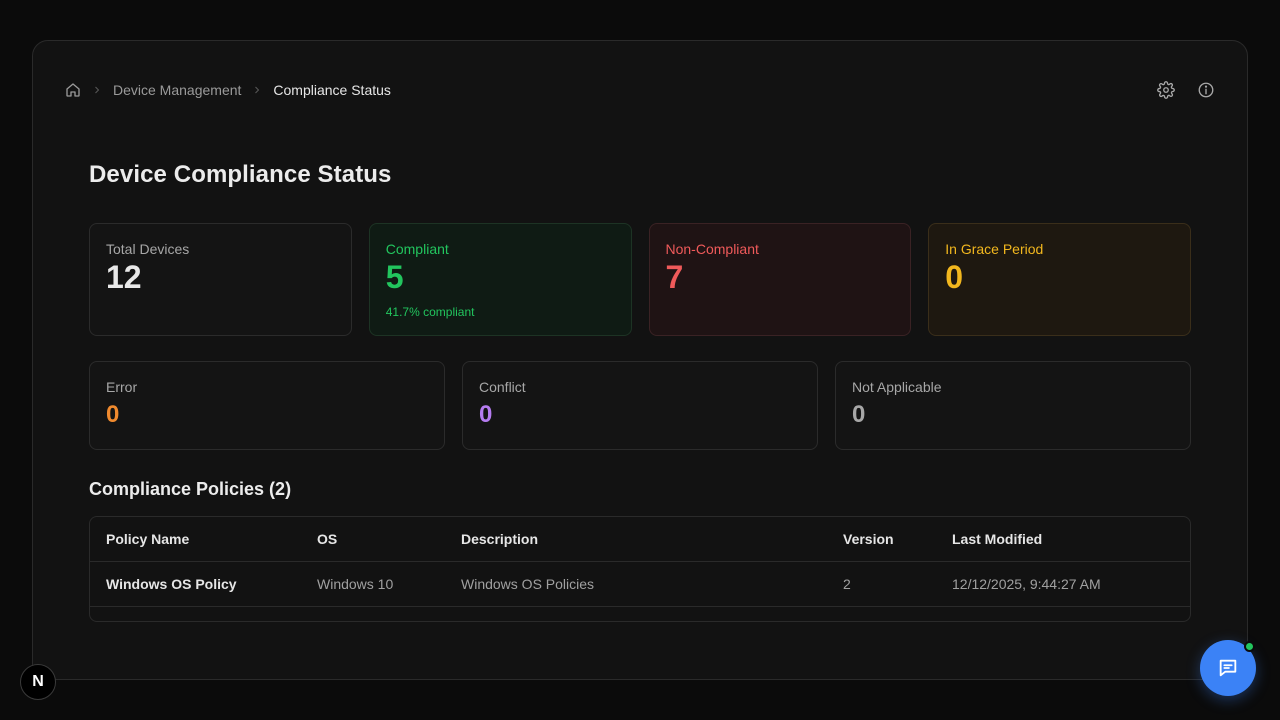 This screenshot has height=720, width=1280. What do you see at coordinates (1166, 90) in the screenshot?
I see `gear-icon` at bounding box center [1166, 90].